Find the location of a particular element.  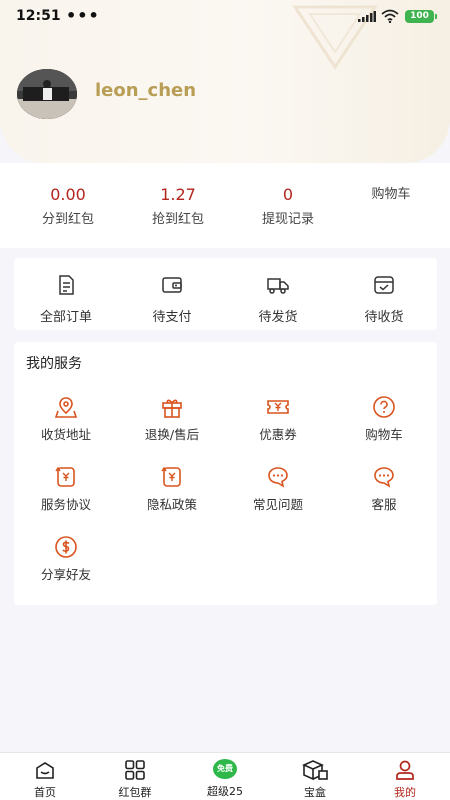

stat-shopping-cart: 购物车 is located at coordinates (391, 194).